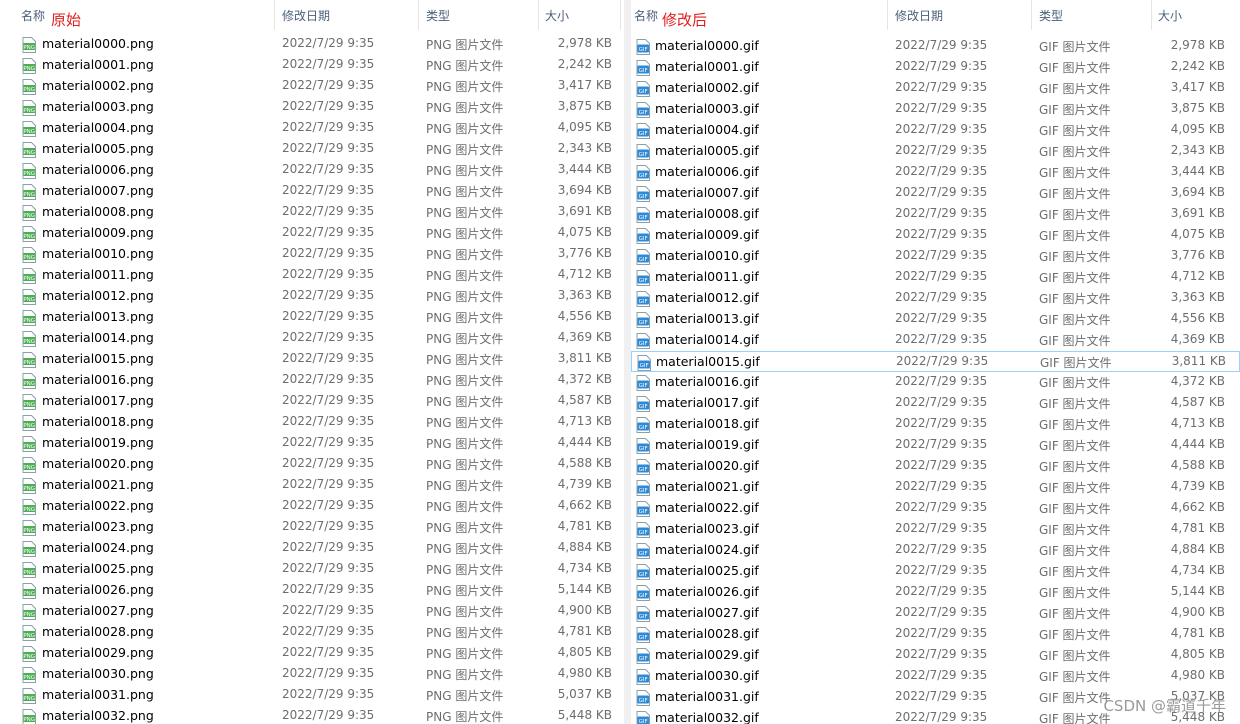  I want to click on file-name: material0032.png, so click(98, 715).